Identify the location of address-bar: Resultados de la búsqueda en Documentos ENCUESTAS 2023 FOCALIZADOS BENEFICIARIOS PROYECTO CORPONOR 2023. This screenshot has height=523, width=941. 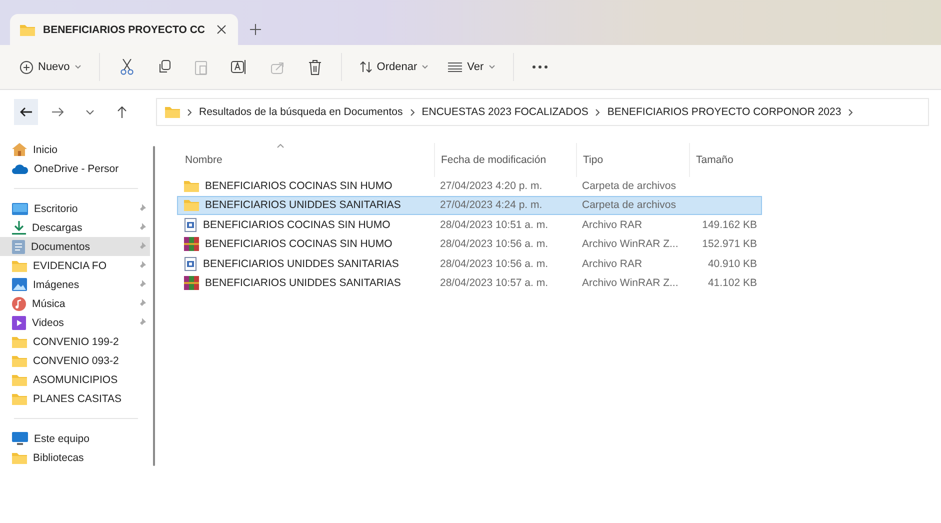
(542, 112).